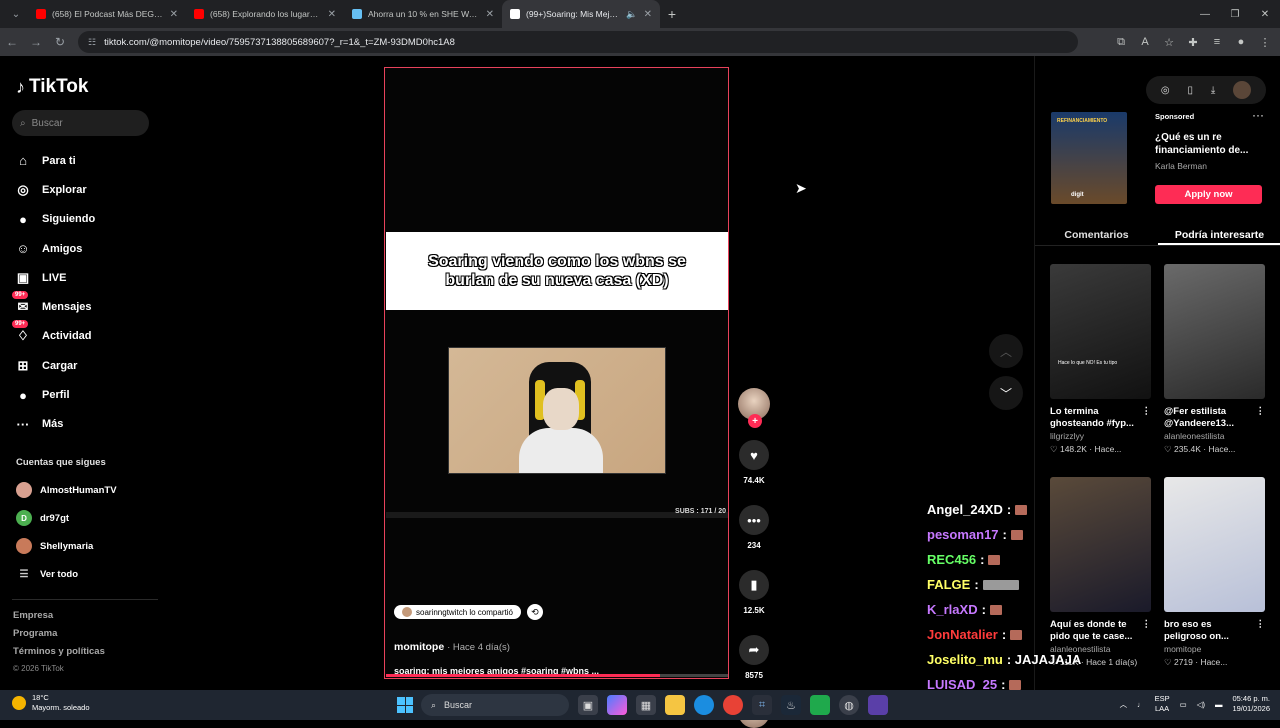 This screenshot has width=1280, height=728. What do you see at coordinates (704, 705) in the screenshot?
I see `edge-icon` at bounding box center [704, 705].